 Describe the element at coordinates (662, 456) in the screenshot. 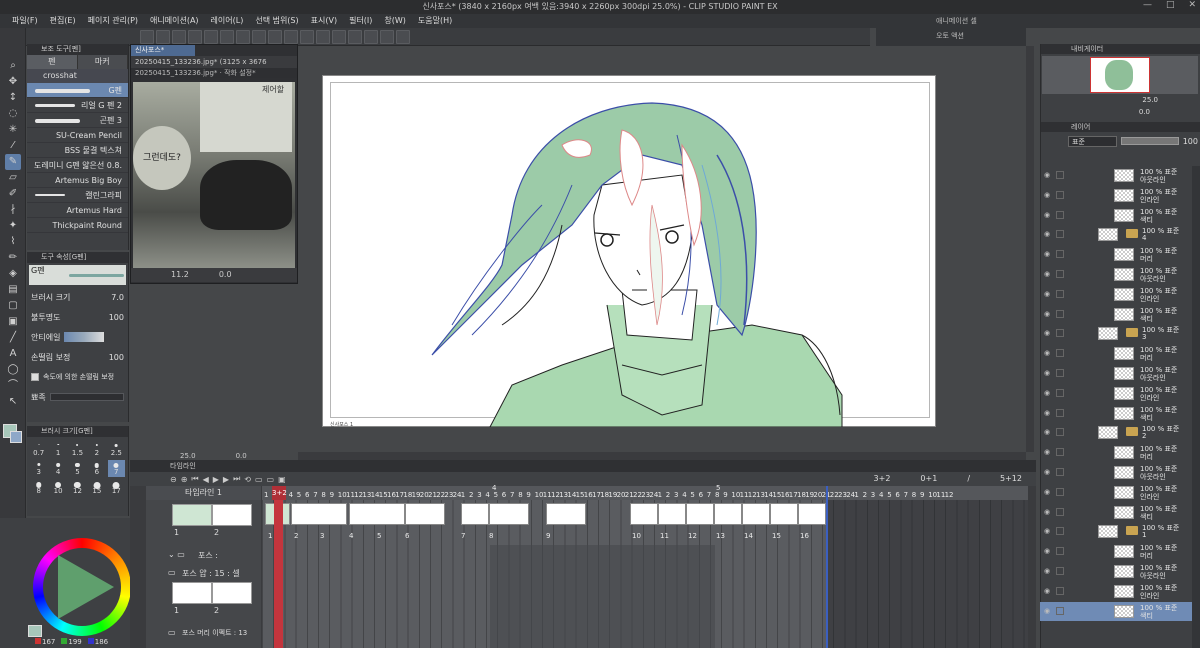

I see `canvas-horizontal-scrollbar` at that location.